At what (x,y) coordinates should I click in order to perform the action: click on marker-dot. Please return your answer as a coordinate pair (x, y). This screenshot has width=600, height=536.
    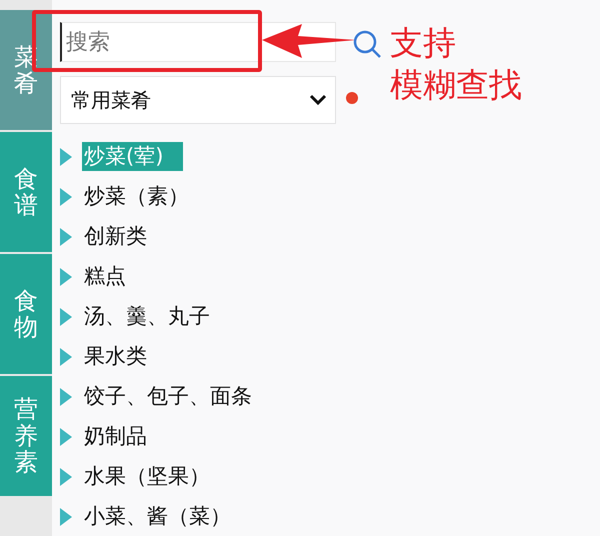
    Looking at the image, I should click on (352, 98).